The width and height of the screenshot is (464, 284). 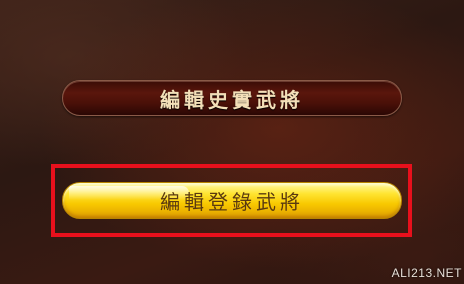 I want to click on edit-registered-officers-button: 編輯登錄武將, so click(x=232, y=200).